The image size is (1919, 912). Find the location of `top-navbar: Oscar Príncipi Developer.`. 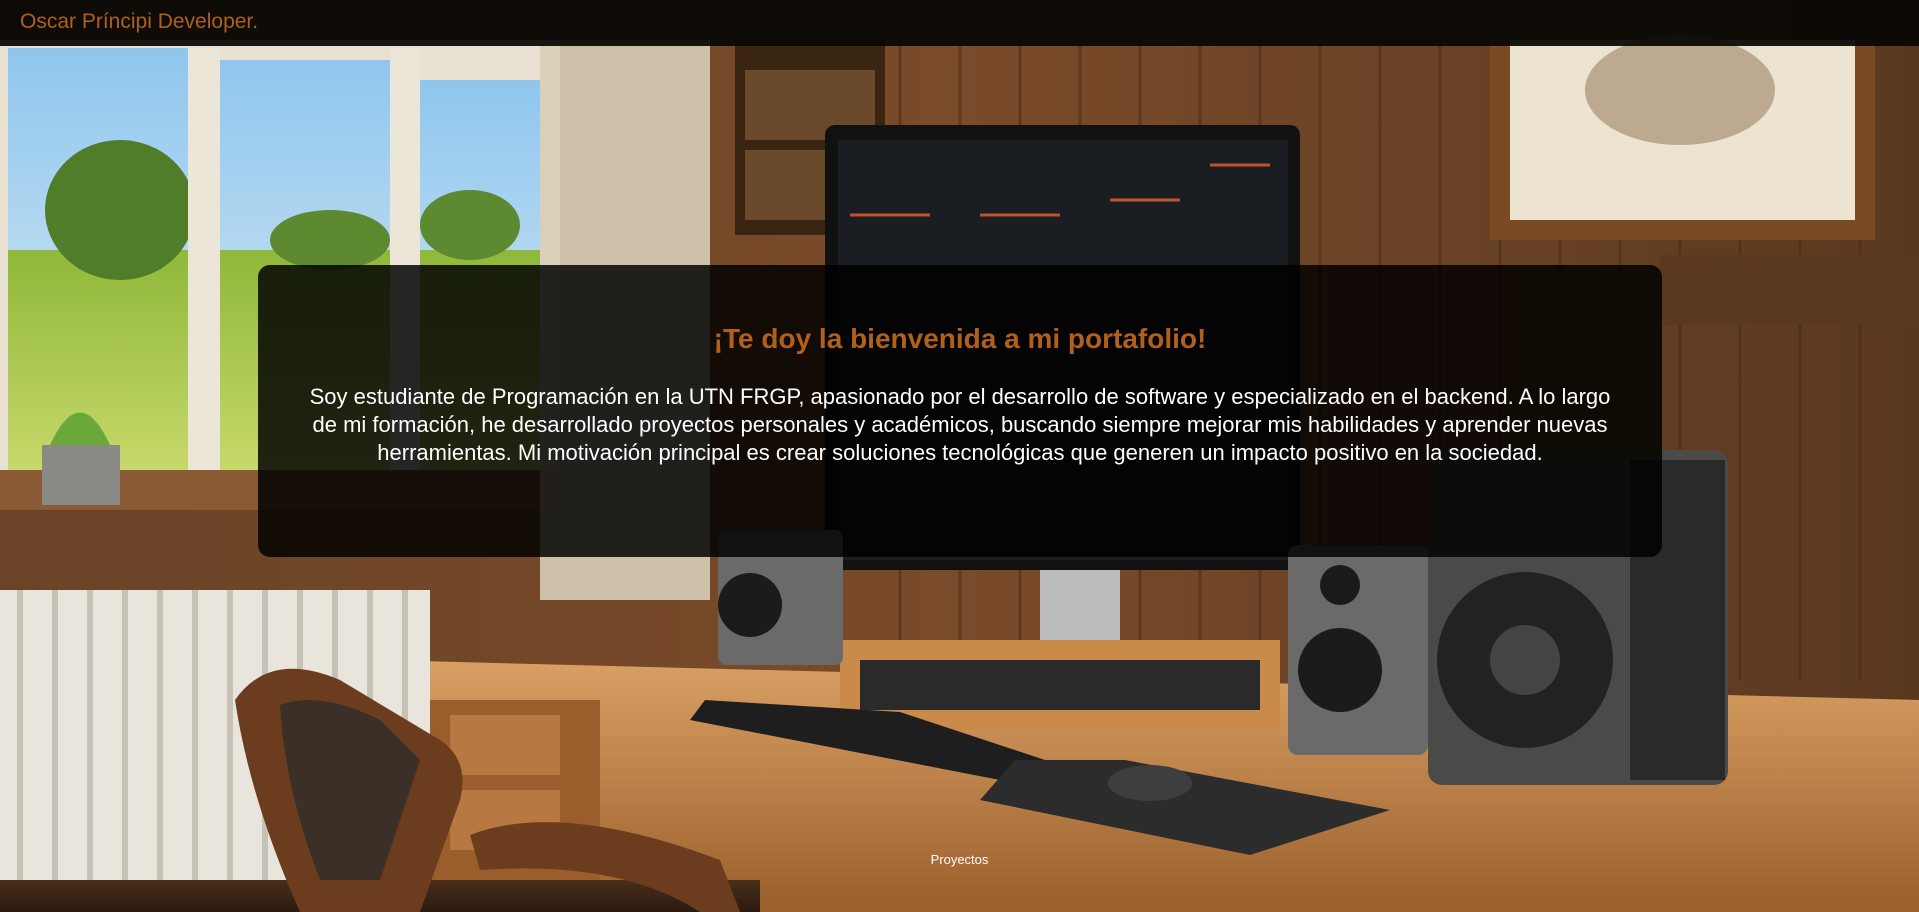

top-navbar: Oscar Príncipi Developer. is located at coordinates (959, 23).